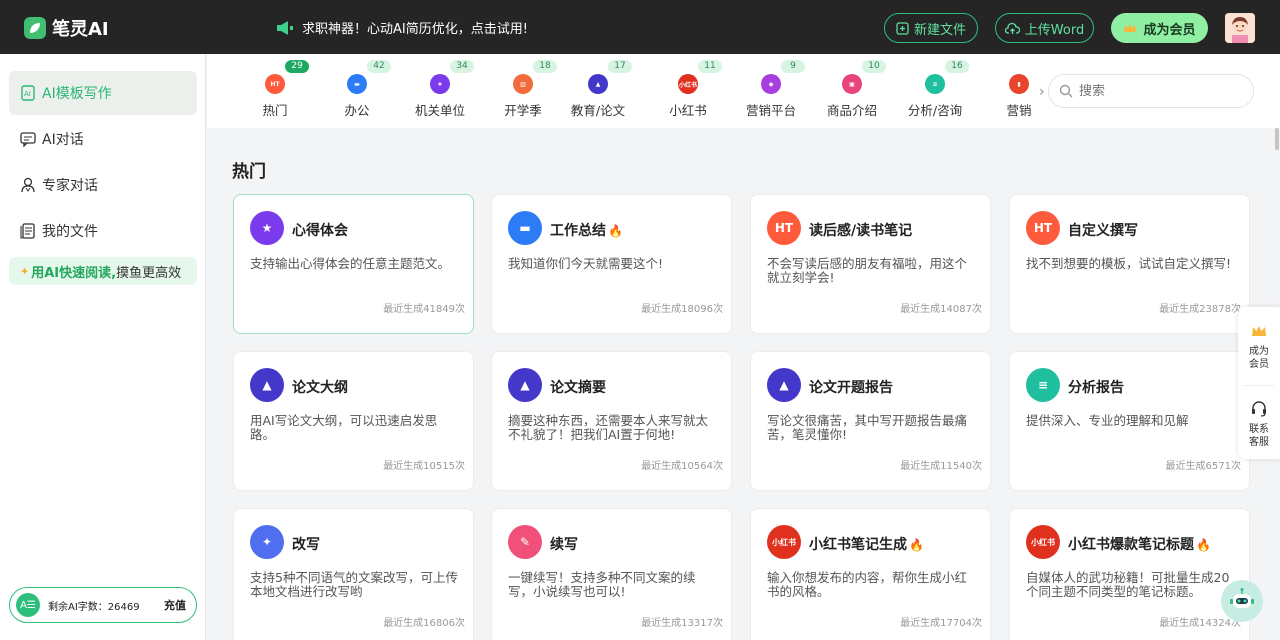  I want to click on sidebar-item-label: AI模板写作, so click(77, 94).